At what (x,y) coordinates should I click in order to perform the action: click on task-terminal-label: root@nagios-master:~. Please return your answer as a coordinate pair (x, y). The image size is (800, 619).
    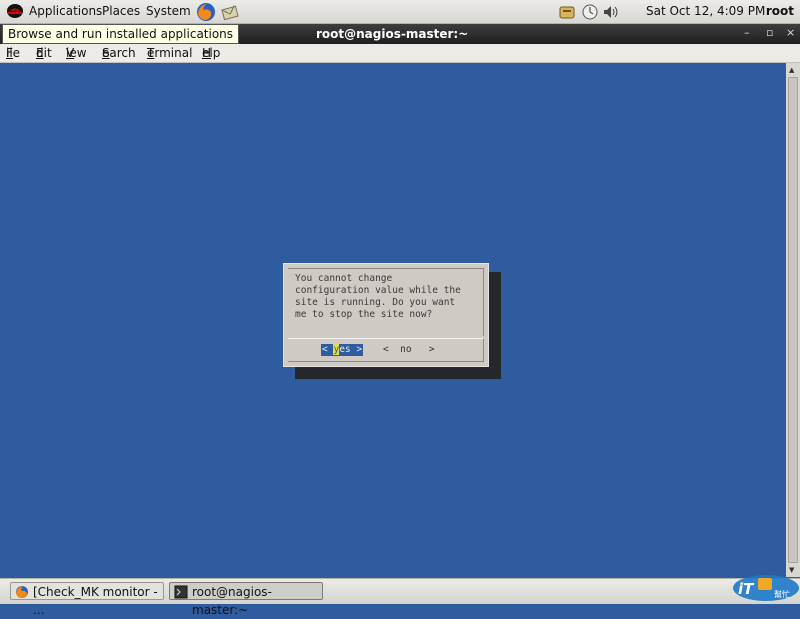
    Looking at the image, I should click on (232, 601).